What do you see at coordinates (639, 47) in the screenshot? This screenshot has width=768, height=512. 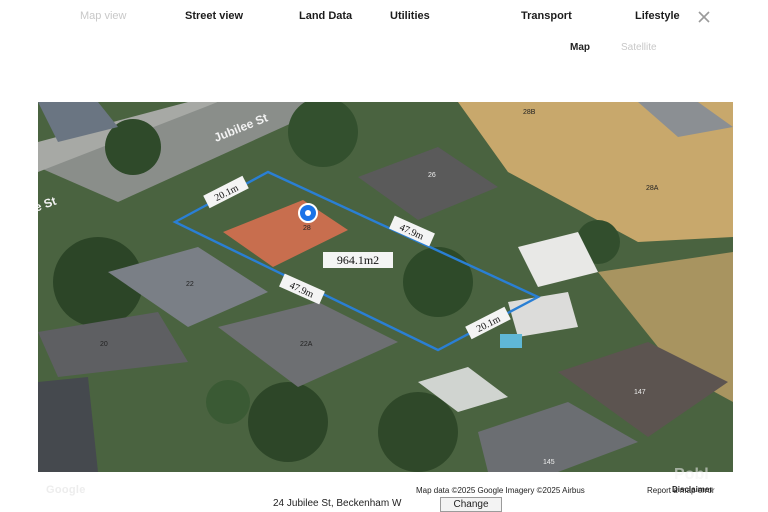 I see `map-type-satellite-button: Satellite` at bounding box center [639, 47].